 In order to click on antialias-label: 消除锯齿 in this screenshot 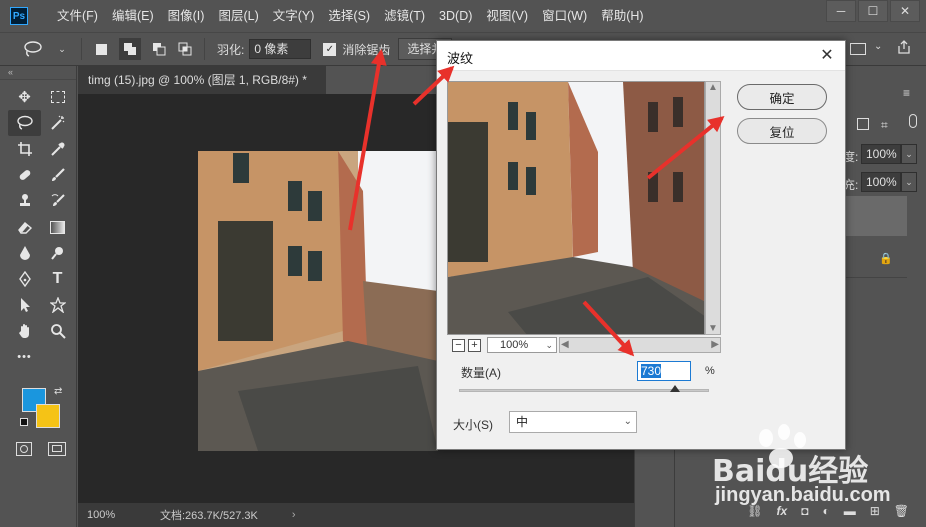, I will do `click(366, 49)`.